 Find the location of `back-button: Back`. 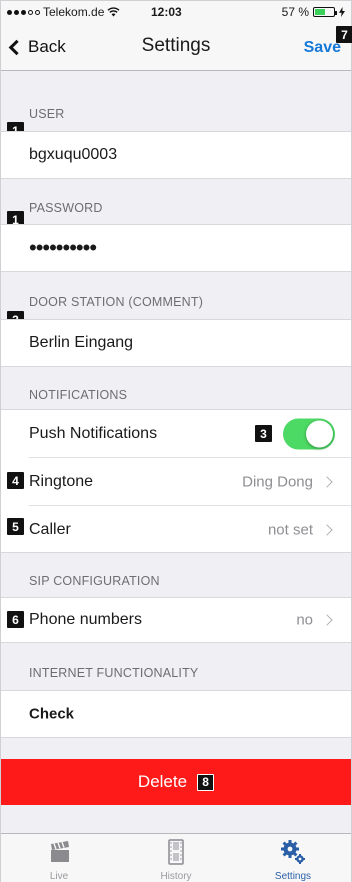

back-button: Back is located at coordinates (37, 47).